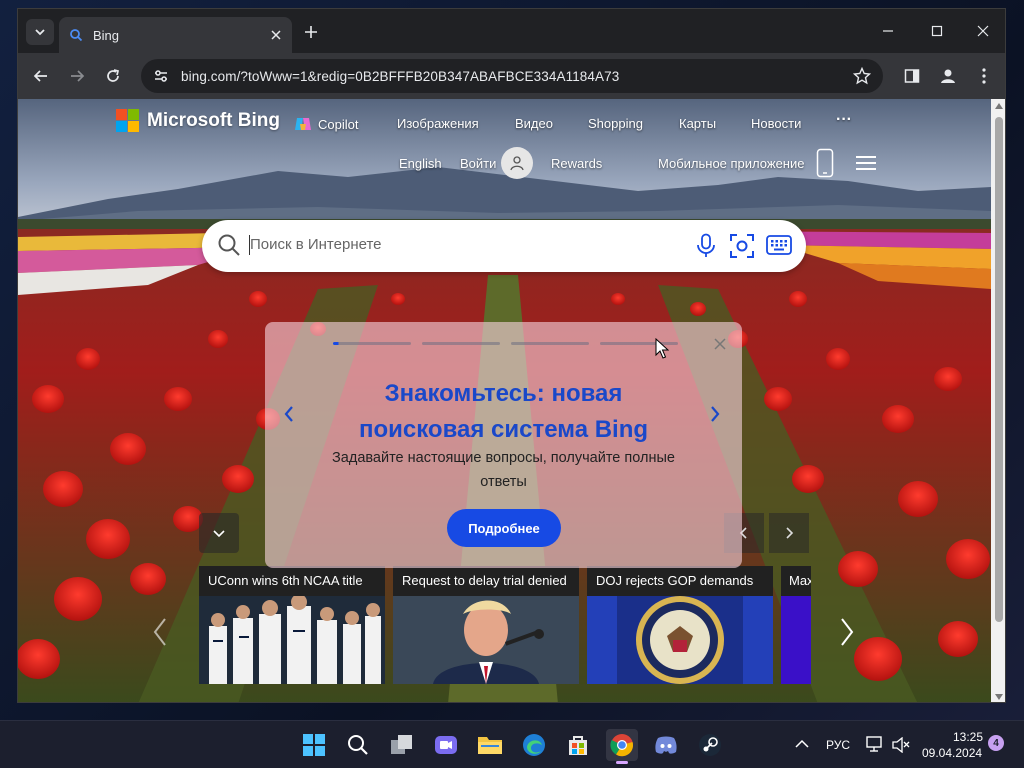 The height and width of the screenshot is (768, 1024). What do you see at coordinates (219, 533) in the screenshot?
I see `feed-collapse-button` at bounding box center [219, 533].